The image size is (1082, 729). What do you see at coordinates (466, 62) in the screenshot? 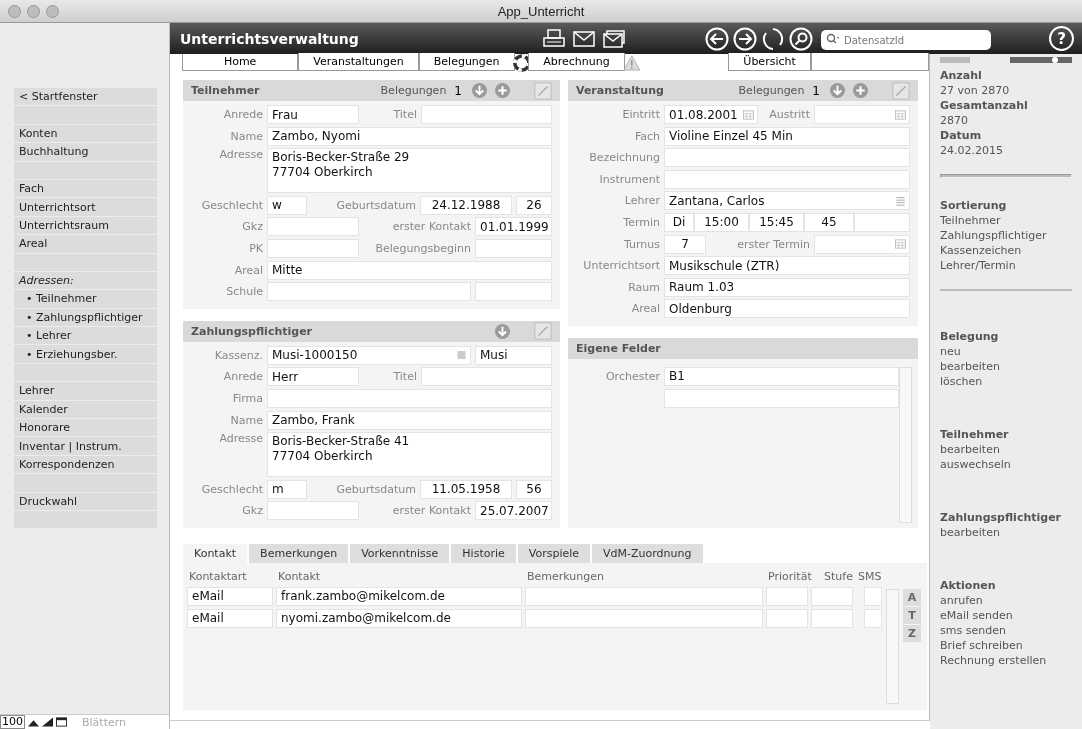
I see `nav-tab: Belegungen` at bounding box center [466, 62].